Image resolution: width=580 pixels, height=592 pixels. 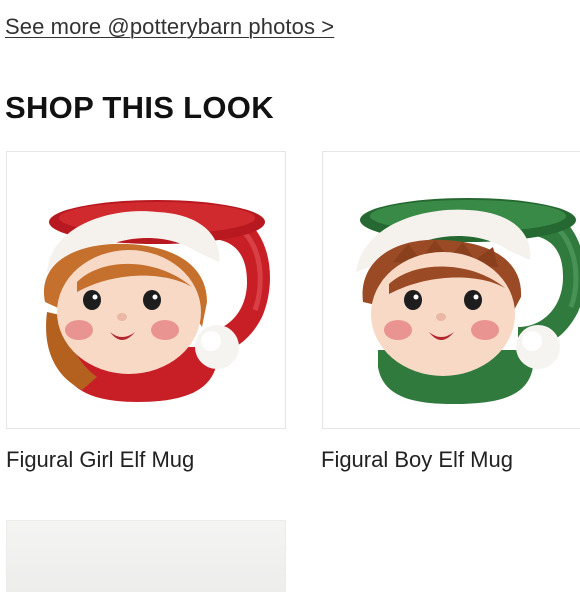 I want to click on product-image-boy-elf-mug, so click(x=468, y=301).